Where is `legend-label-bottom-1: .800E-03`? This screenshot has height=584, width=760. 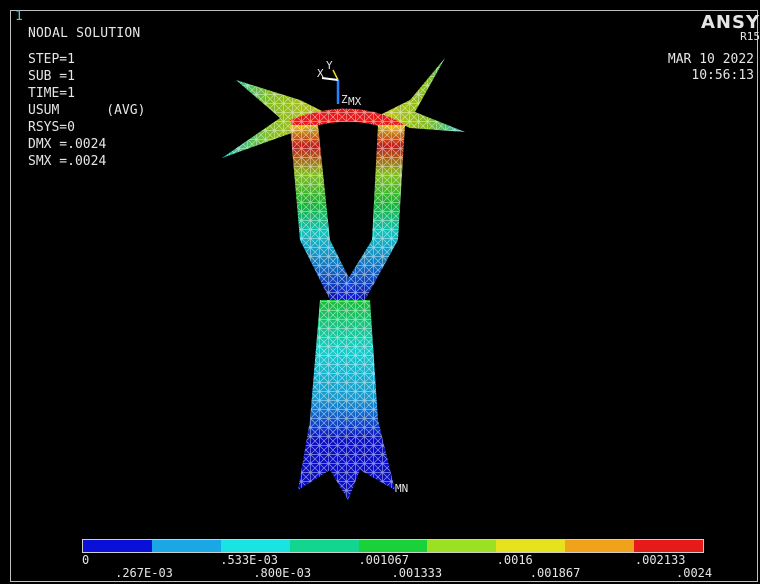
legend-label-bottom-1: .800E-03 is located at coordinates (282, 573).